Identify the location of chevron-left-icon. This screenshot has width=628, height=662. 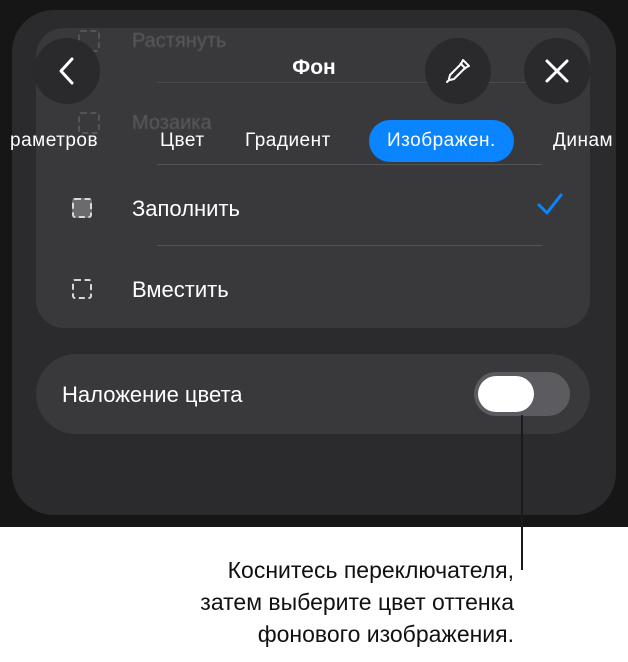
(66, 71).